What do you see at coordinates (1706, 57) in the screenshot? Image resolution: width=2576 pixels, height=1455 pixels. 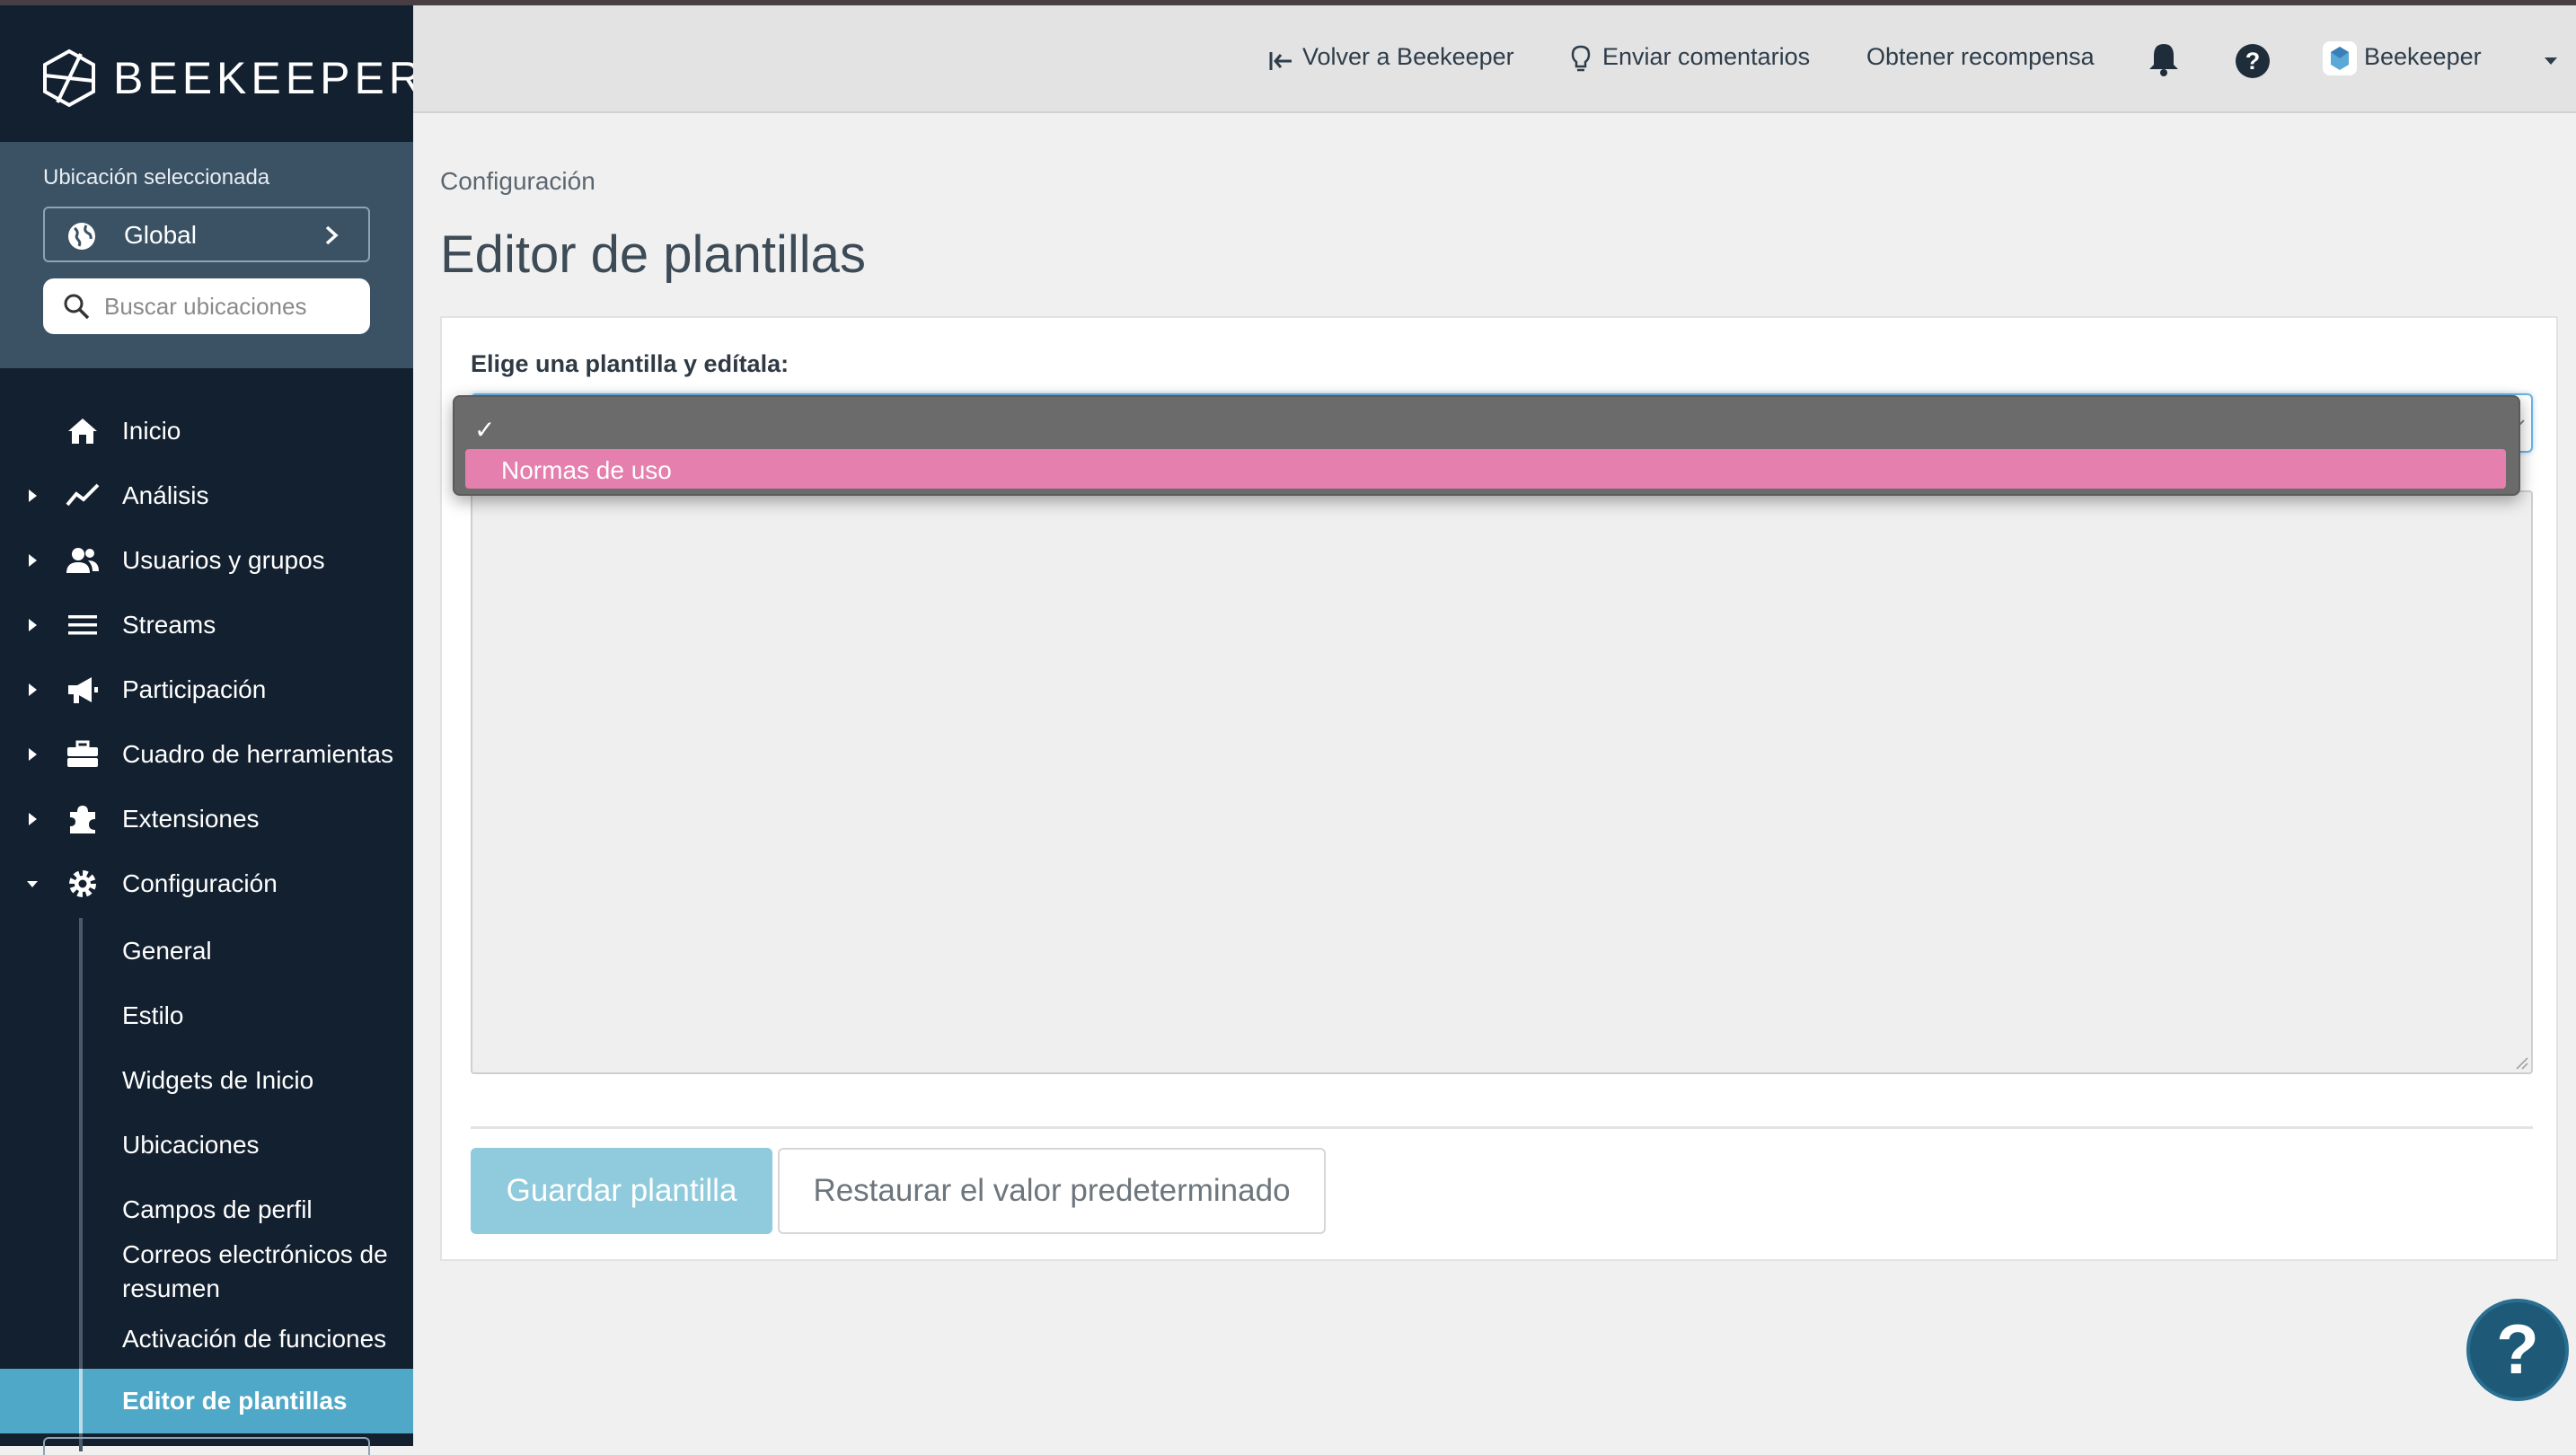 I see `send-feedback-link: Enviar comentarios` at bounding box center [1706, 57].